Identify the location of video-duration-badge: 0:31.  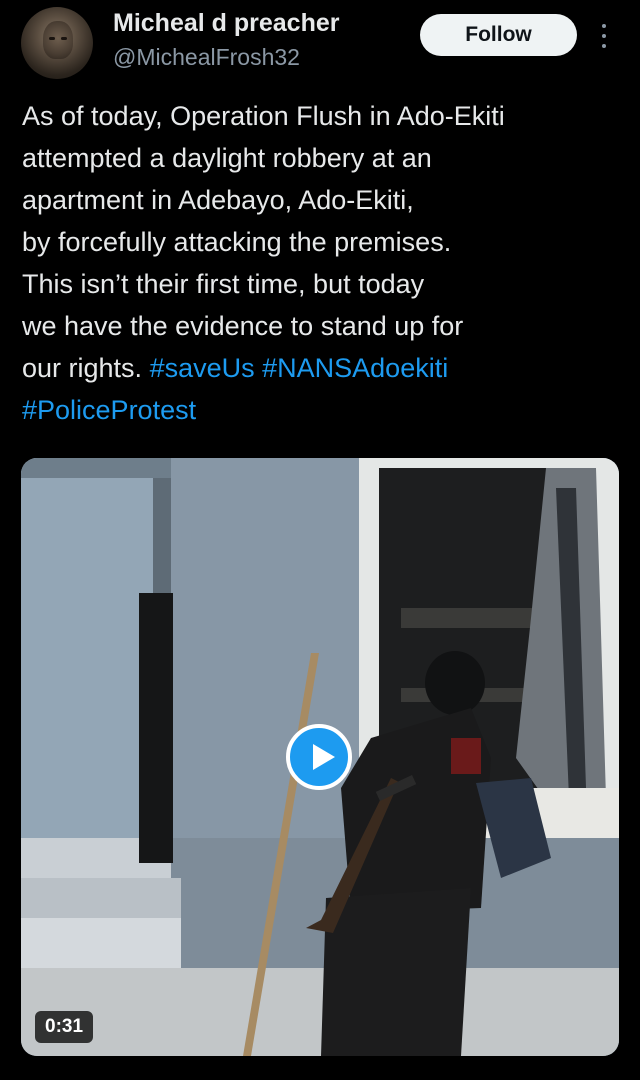
(64, 1027).